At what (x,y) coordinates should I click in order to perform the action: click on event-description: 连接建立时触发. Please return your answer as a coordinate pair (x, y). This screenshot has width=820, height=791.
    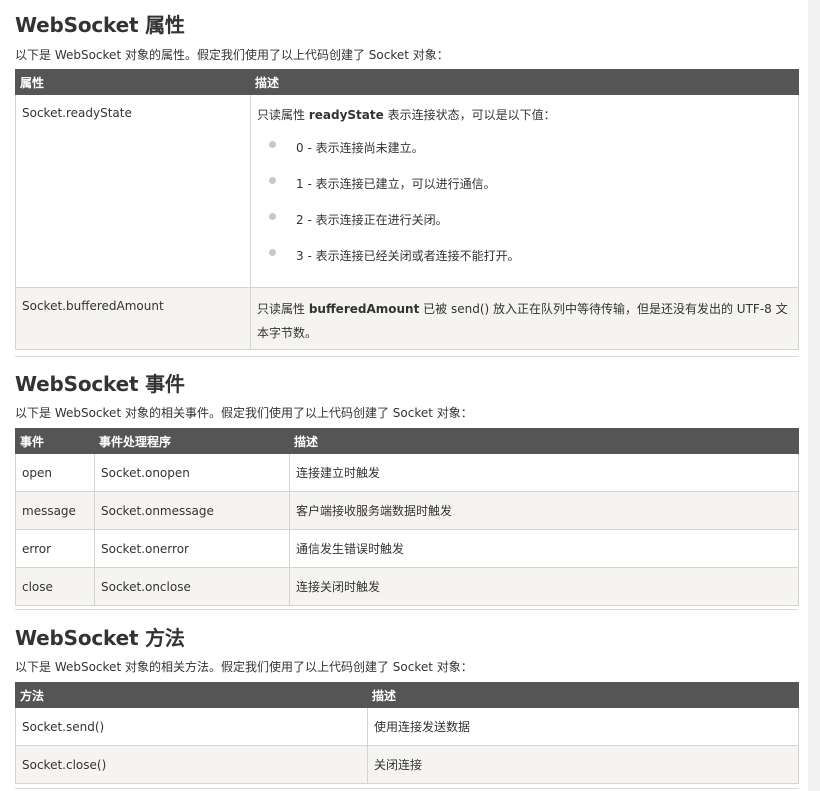
    Looking at the image, I should click on (544, 472).